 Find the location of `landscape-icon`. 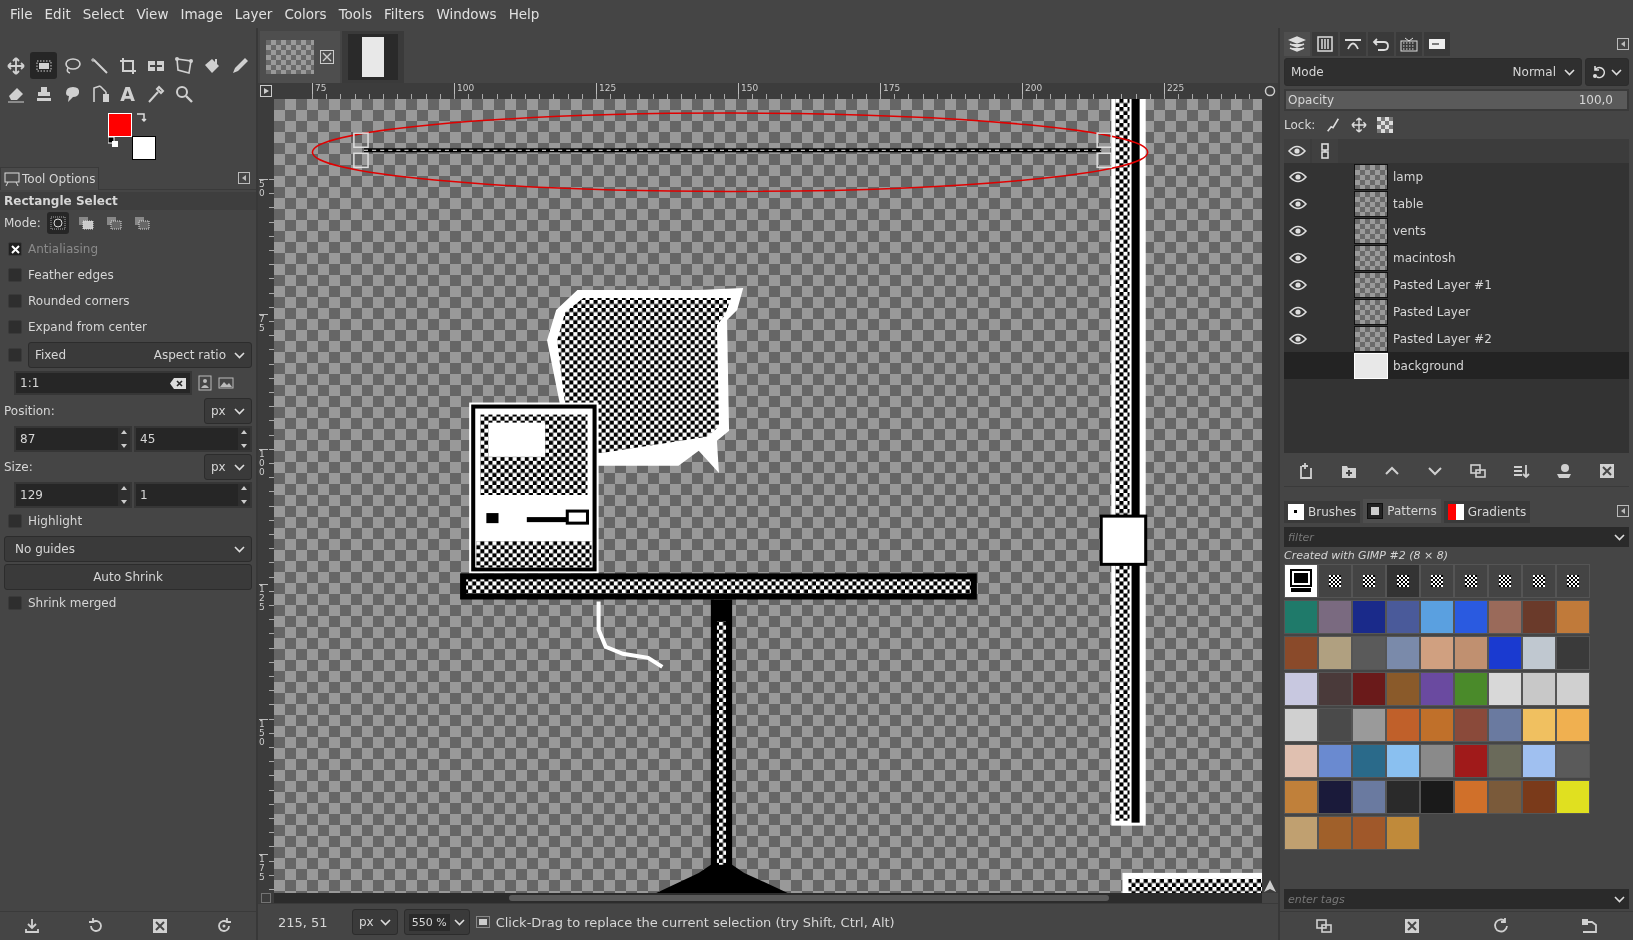

landscape-icon is located at coordinates (226, 383).